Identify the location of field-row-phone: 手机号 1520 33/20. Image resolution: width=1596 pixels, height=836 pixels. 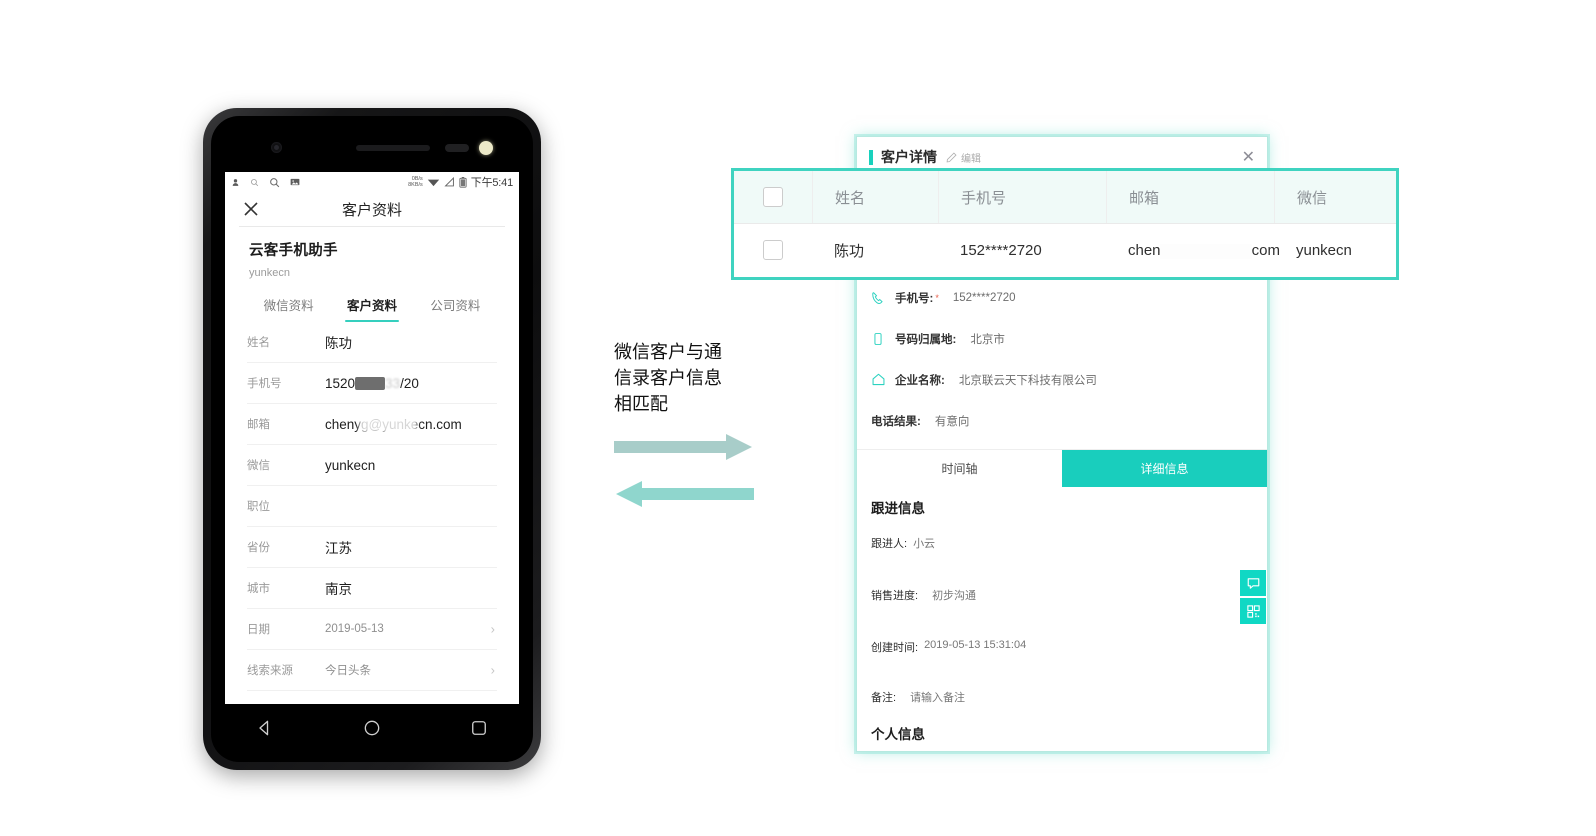
(372, 383).